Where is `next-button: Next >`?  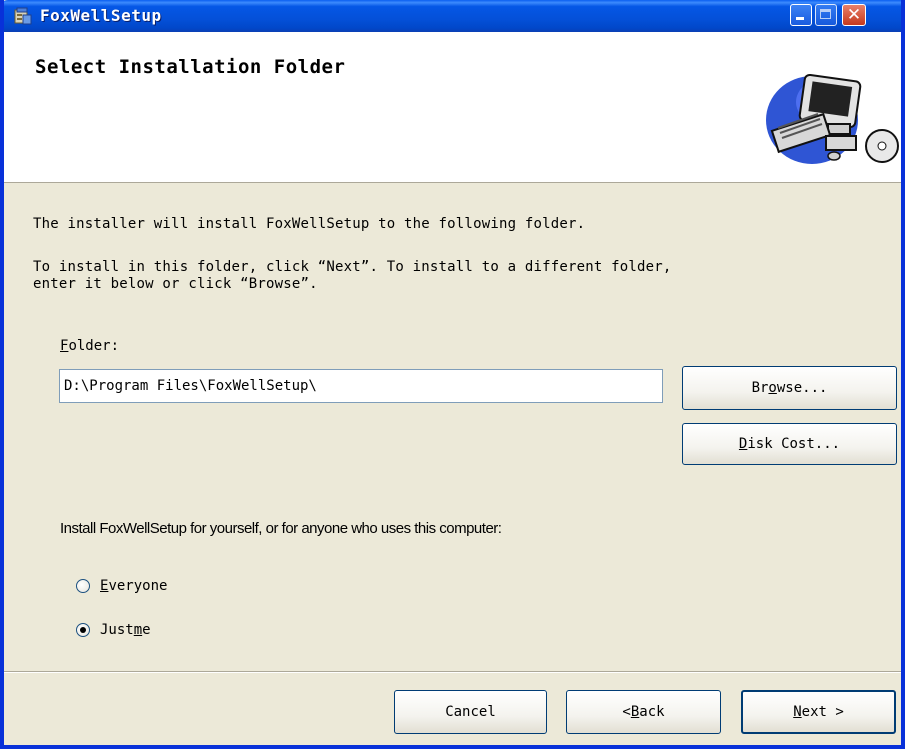 next-button: Next > is located at coordinates (818, 712).